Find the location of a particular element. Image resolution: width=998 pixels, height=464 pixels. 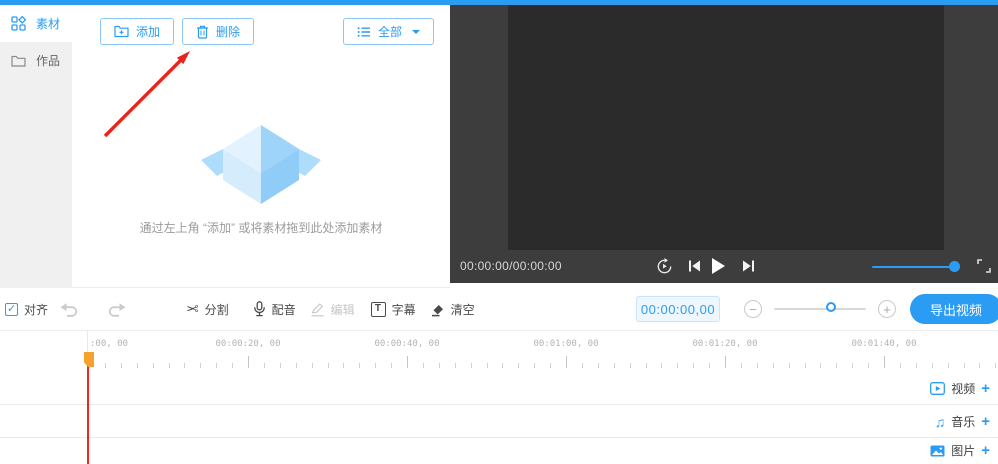

player-controls: 00:00:00/00:00:00 is located at coordinates (724, 266).